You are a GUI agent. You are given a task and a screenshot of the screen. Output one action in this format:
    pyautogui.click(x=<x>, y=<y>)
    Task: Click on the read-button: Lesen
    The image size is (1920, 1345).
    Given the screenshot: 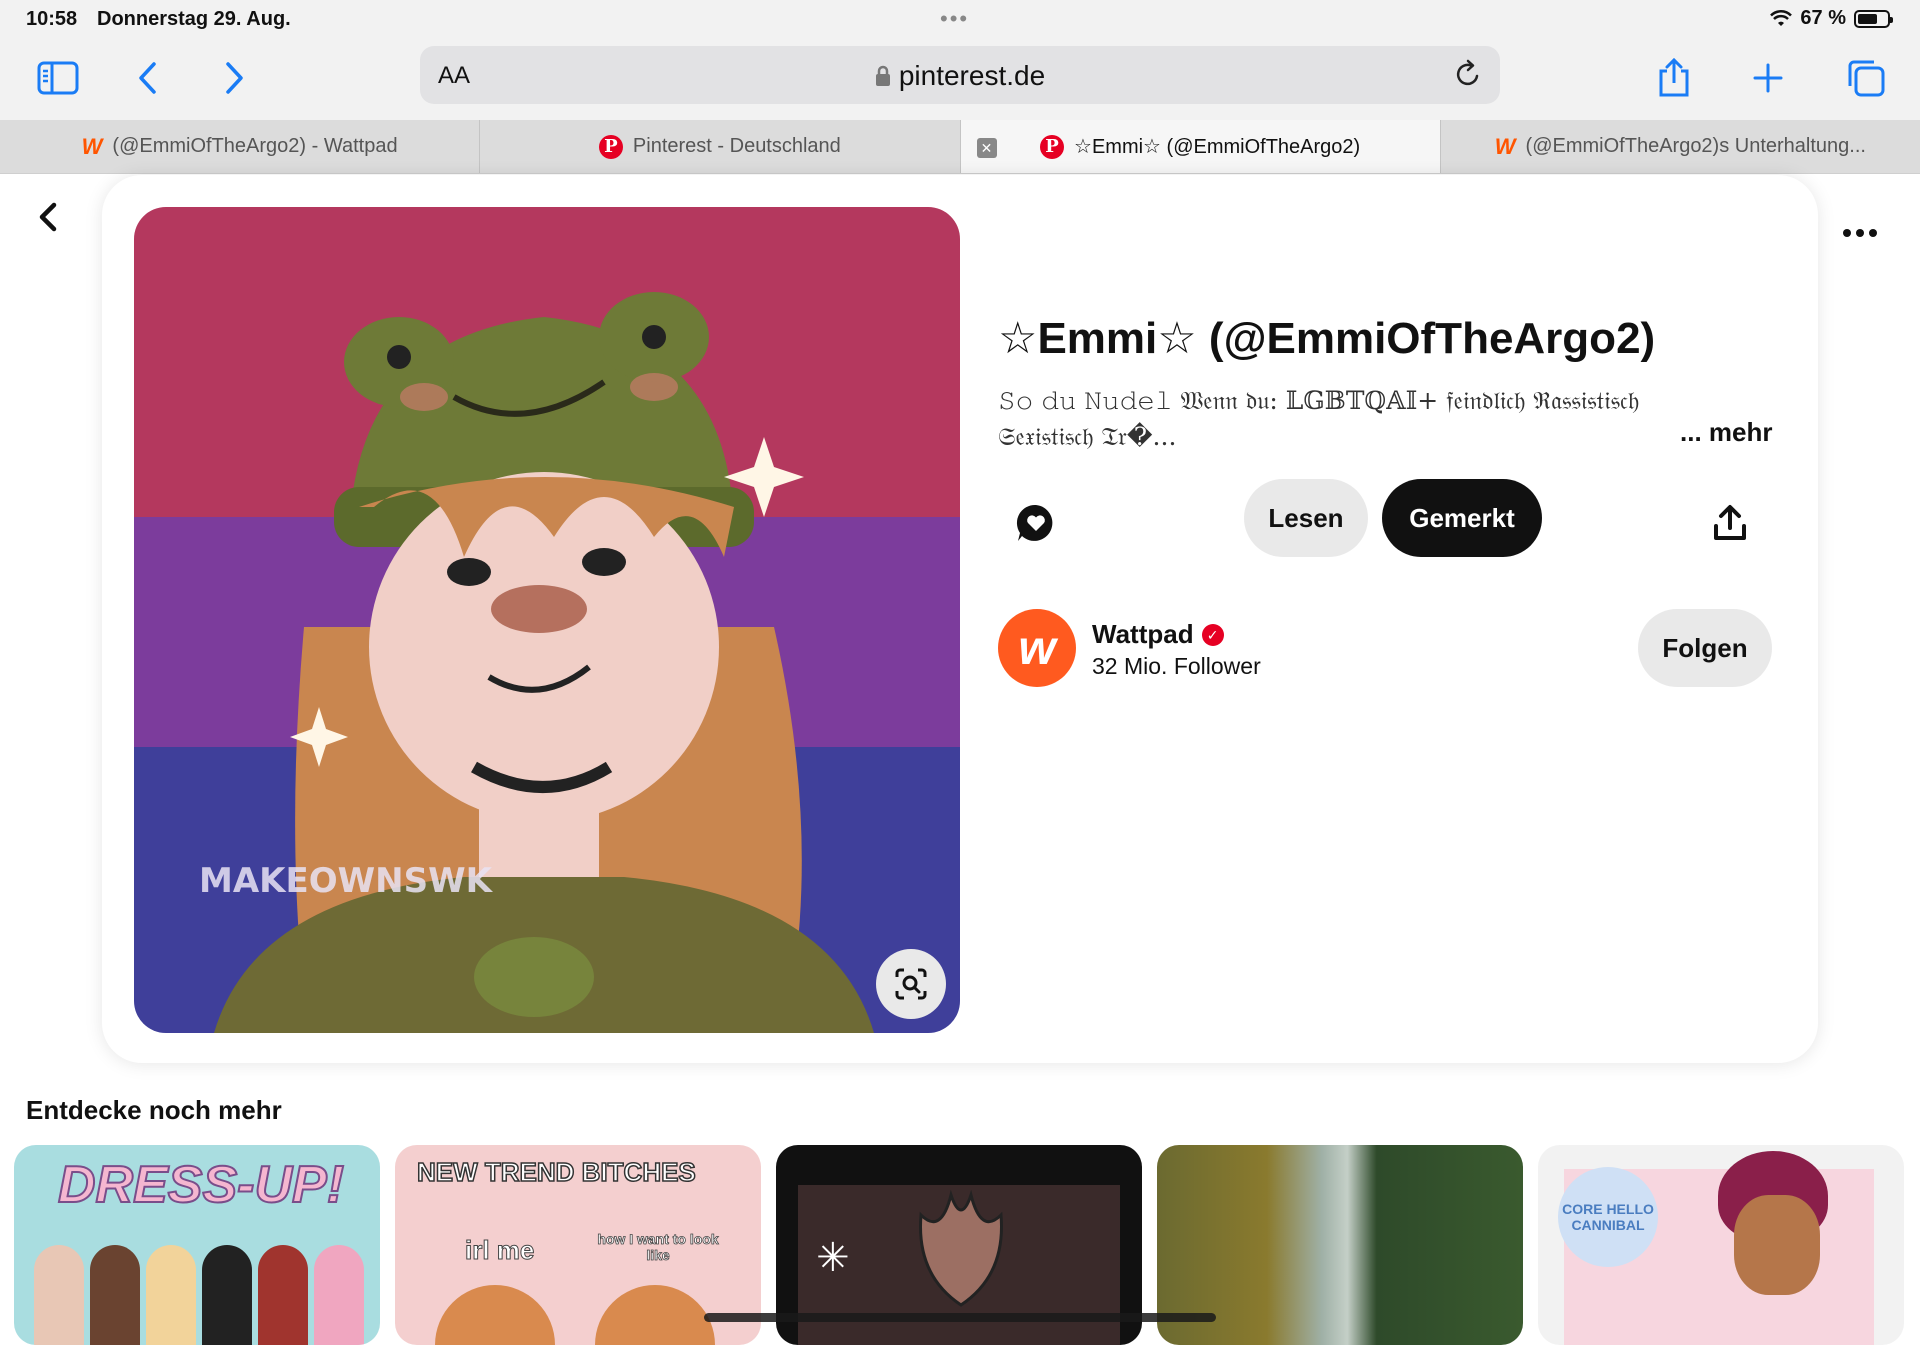 What is the action you would take?
    pyautogui.click(x=1306, y=518)
    